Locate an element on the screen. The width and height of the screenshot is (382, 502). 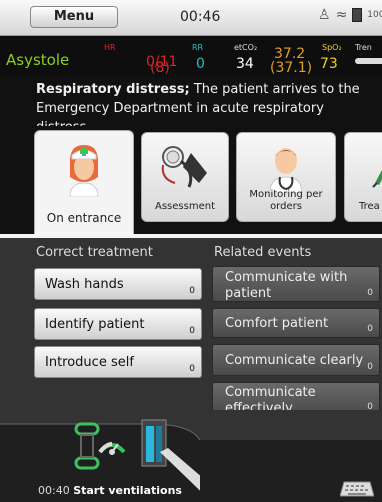
tab-label: Monitoring per orders is located at coordinates (286, 200).